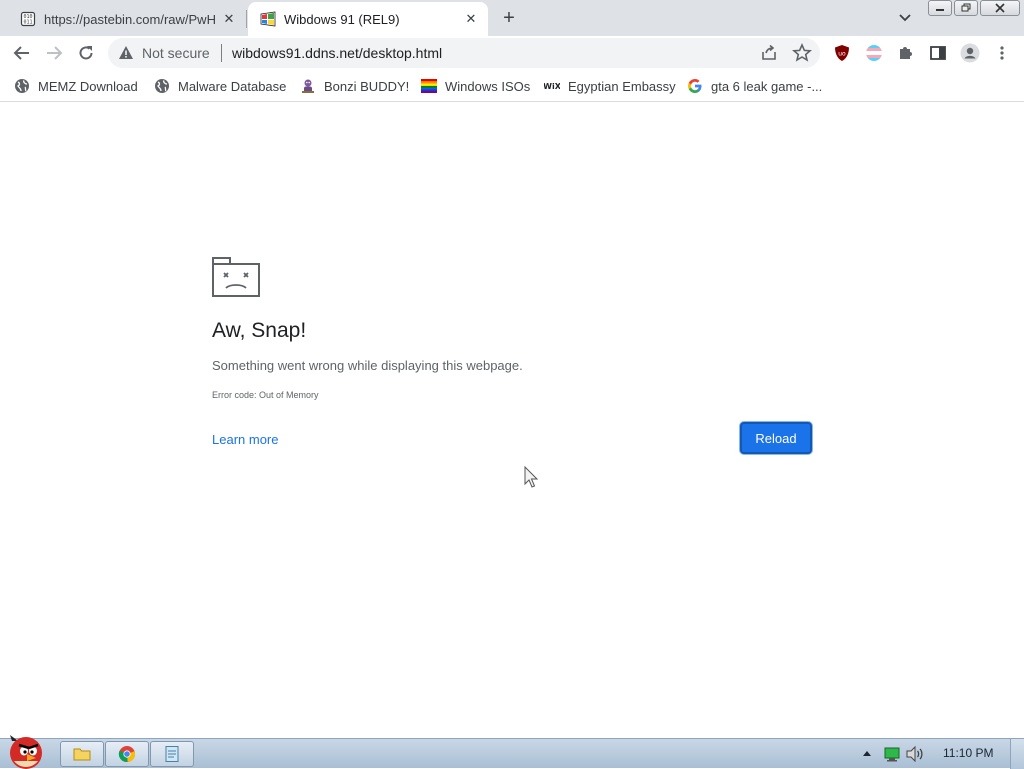 This screenshot has width=1024, height=769. I want to click on side-panel-icon, so click(938, 53).